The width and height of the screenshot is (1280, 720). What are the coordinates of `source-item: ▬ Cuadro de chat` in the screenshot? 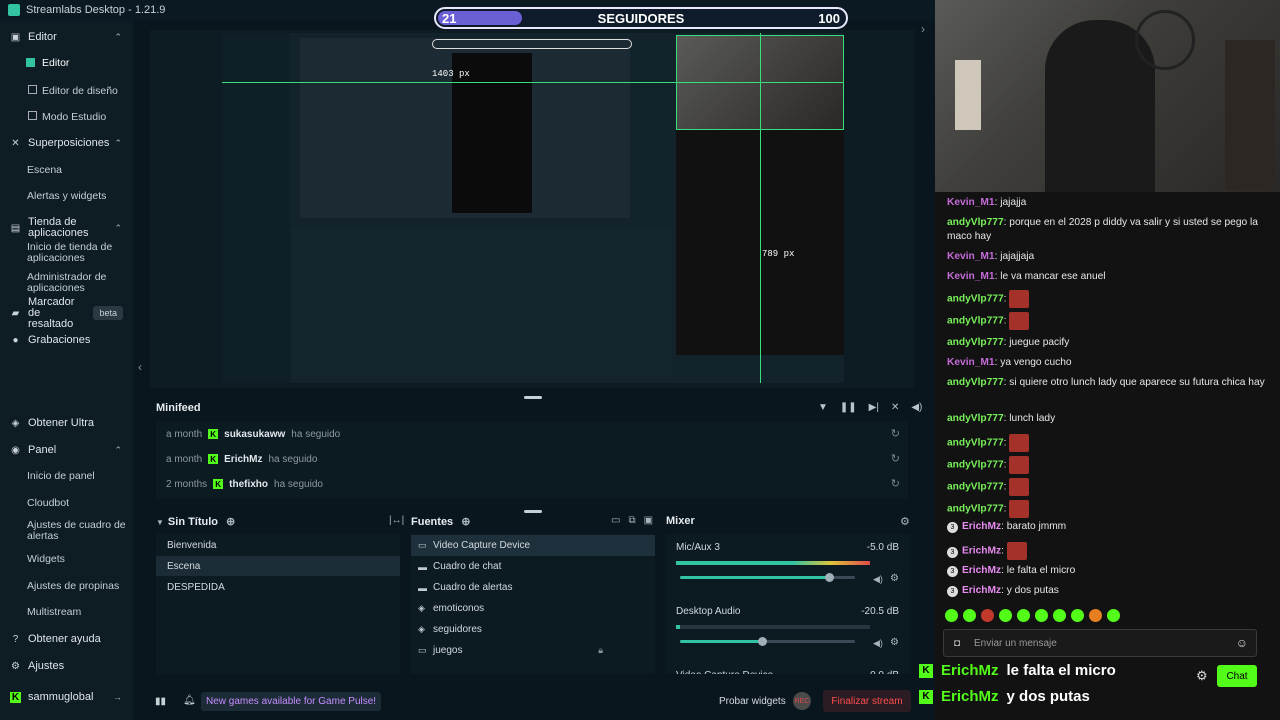 It's located at (533, 566).